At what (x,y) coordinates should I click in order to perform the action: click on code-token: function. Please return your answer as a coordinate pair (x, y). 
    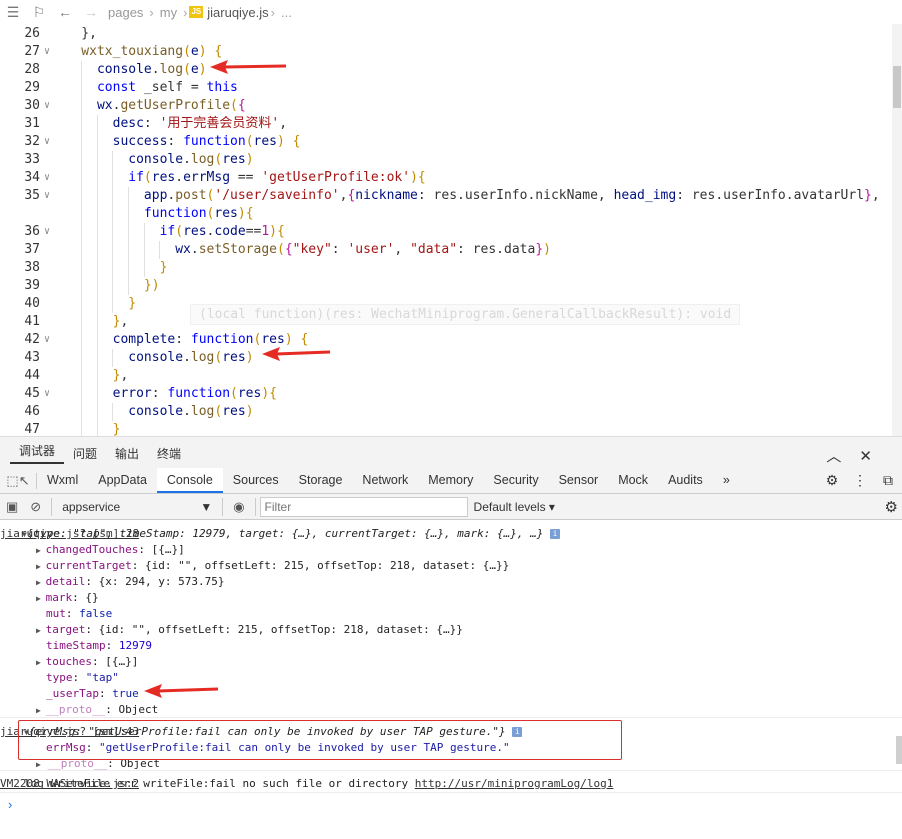
    Looking at the image, I should click on (214, 141).